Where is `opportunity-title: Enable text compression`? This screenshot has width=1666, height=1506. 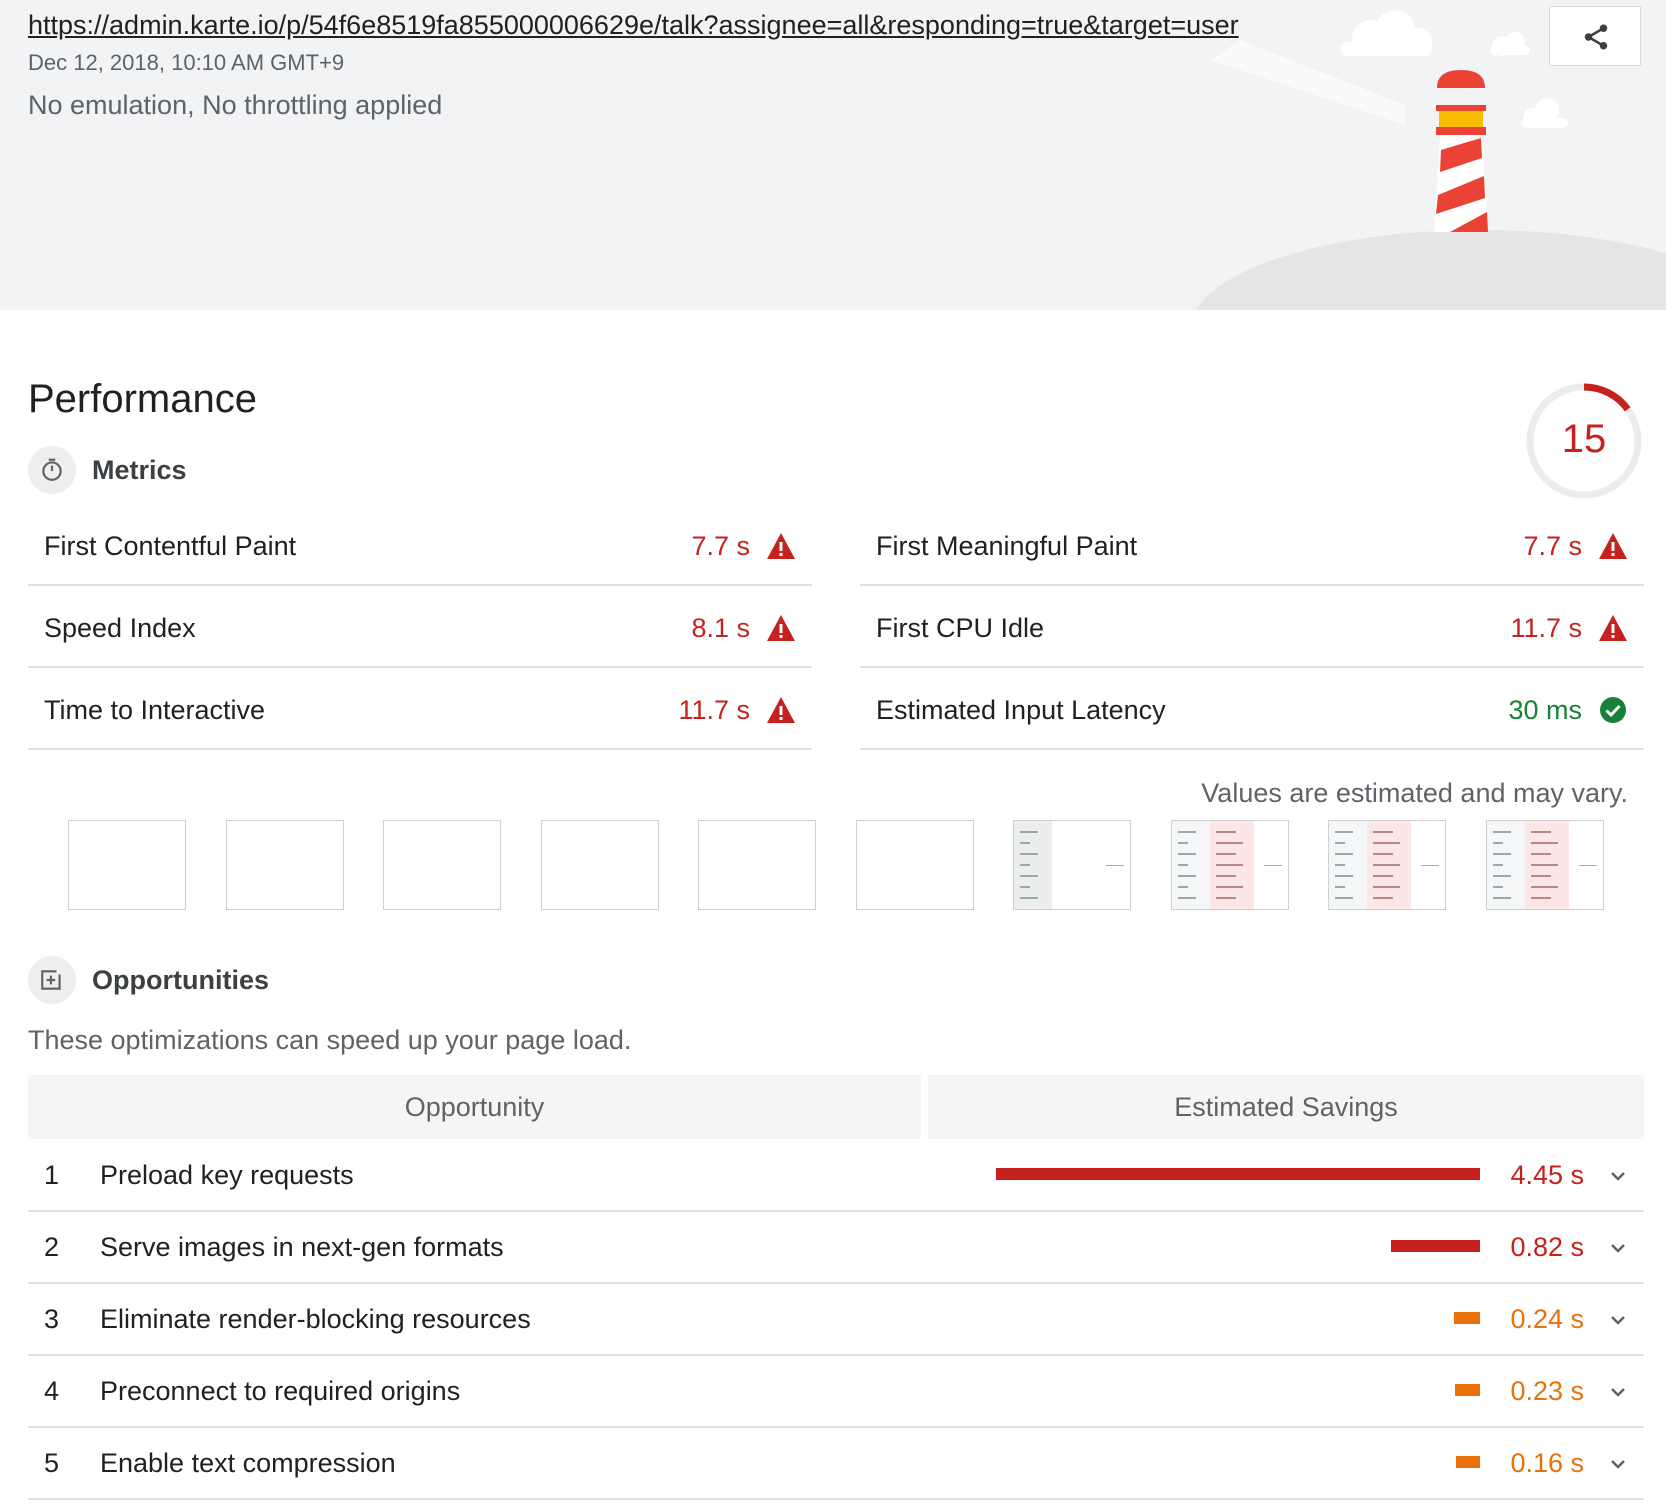
opportunity-title: Enable text compression is located at coordinates (248, 1463).